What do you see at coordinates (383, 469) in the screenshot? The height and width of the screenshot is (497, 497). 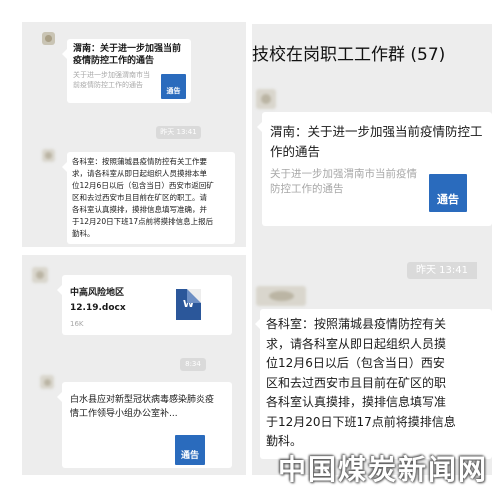 I see `site-watermark: 中国煤炭新闻网` at bounding box center [383, 469].